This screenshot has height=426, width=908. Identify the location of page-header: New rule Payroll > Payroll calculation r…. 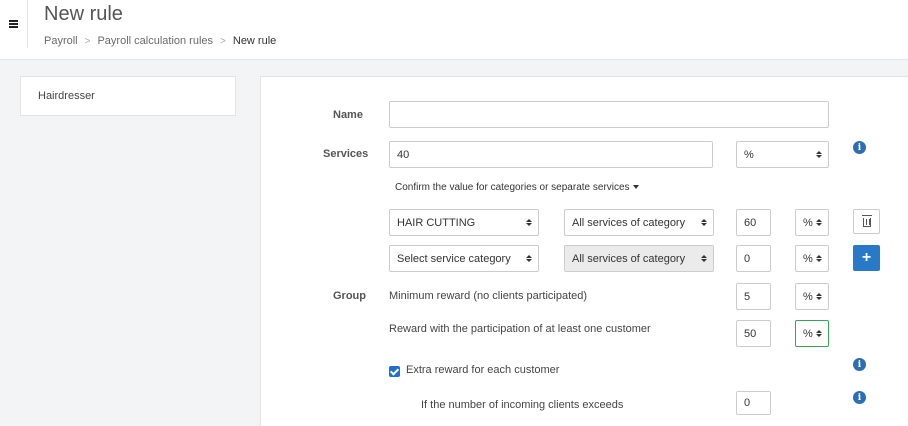
(454, 30).